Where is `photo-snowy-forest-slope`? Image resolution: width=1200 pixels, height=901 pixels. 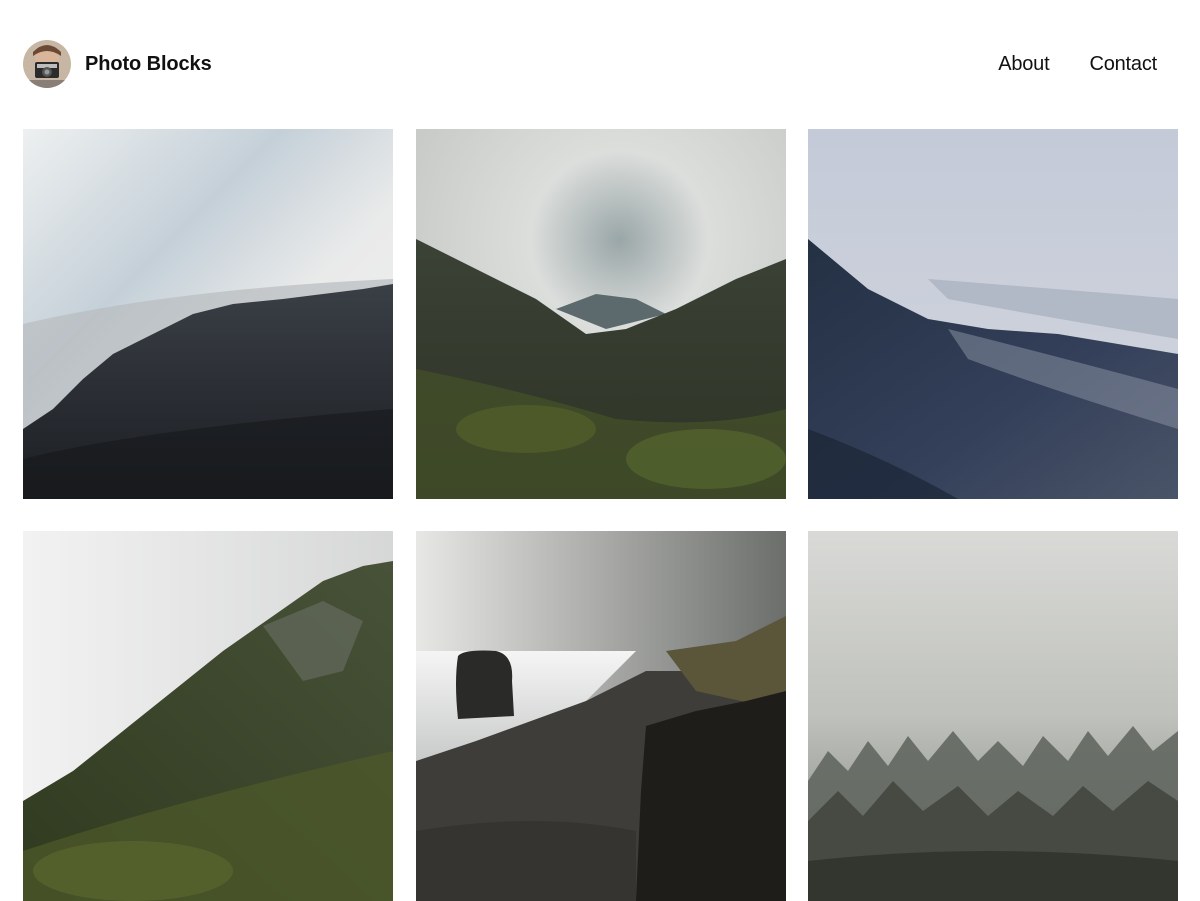
photo-snowy-forest-slope is located at coordinates (993, 314).